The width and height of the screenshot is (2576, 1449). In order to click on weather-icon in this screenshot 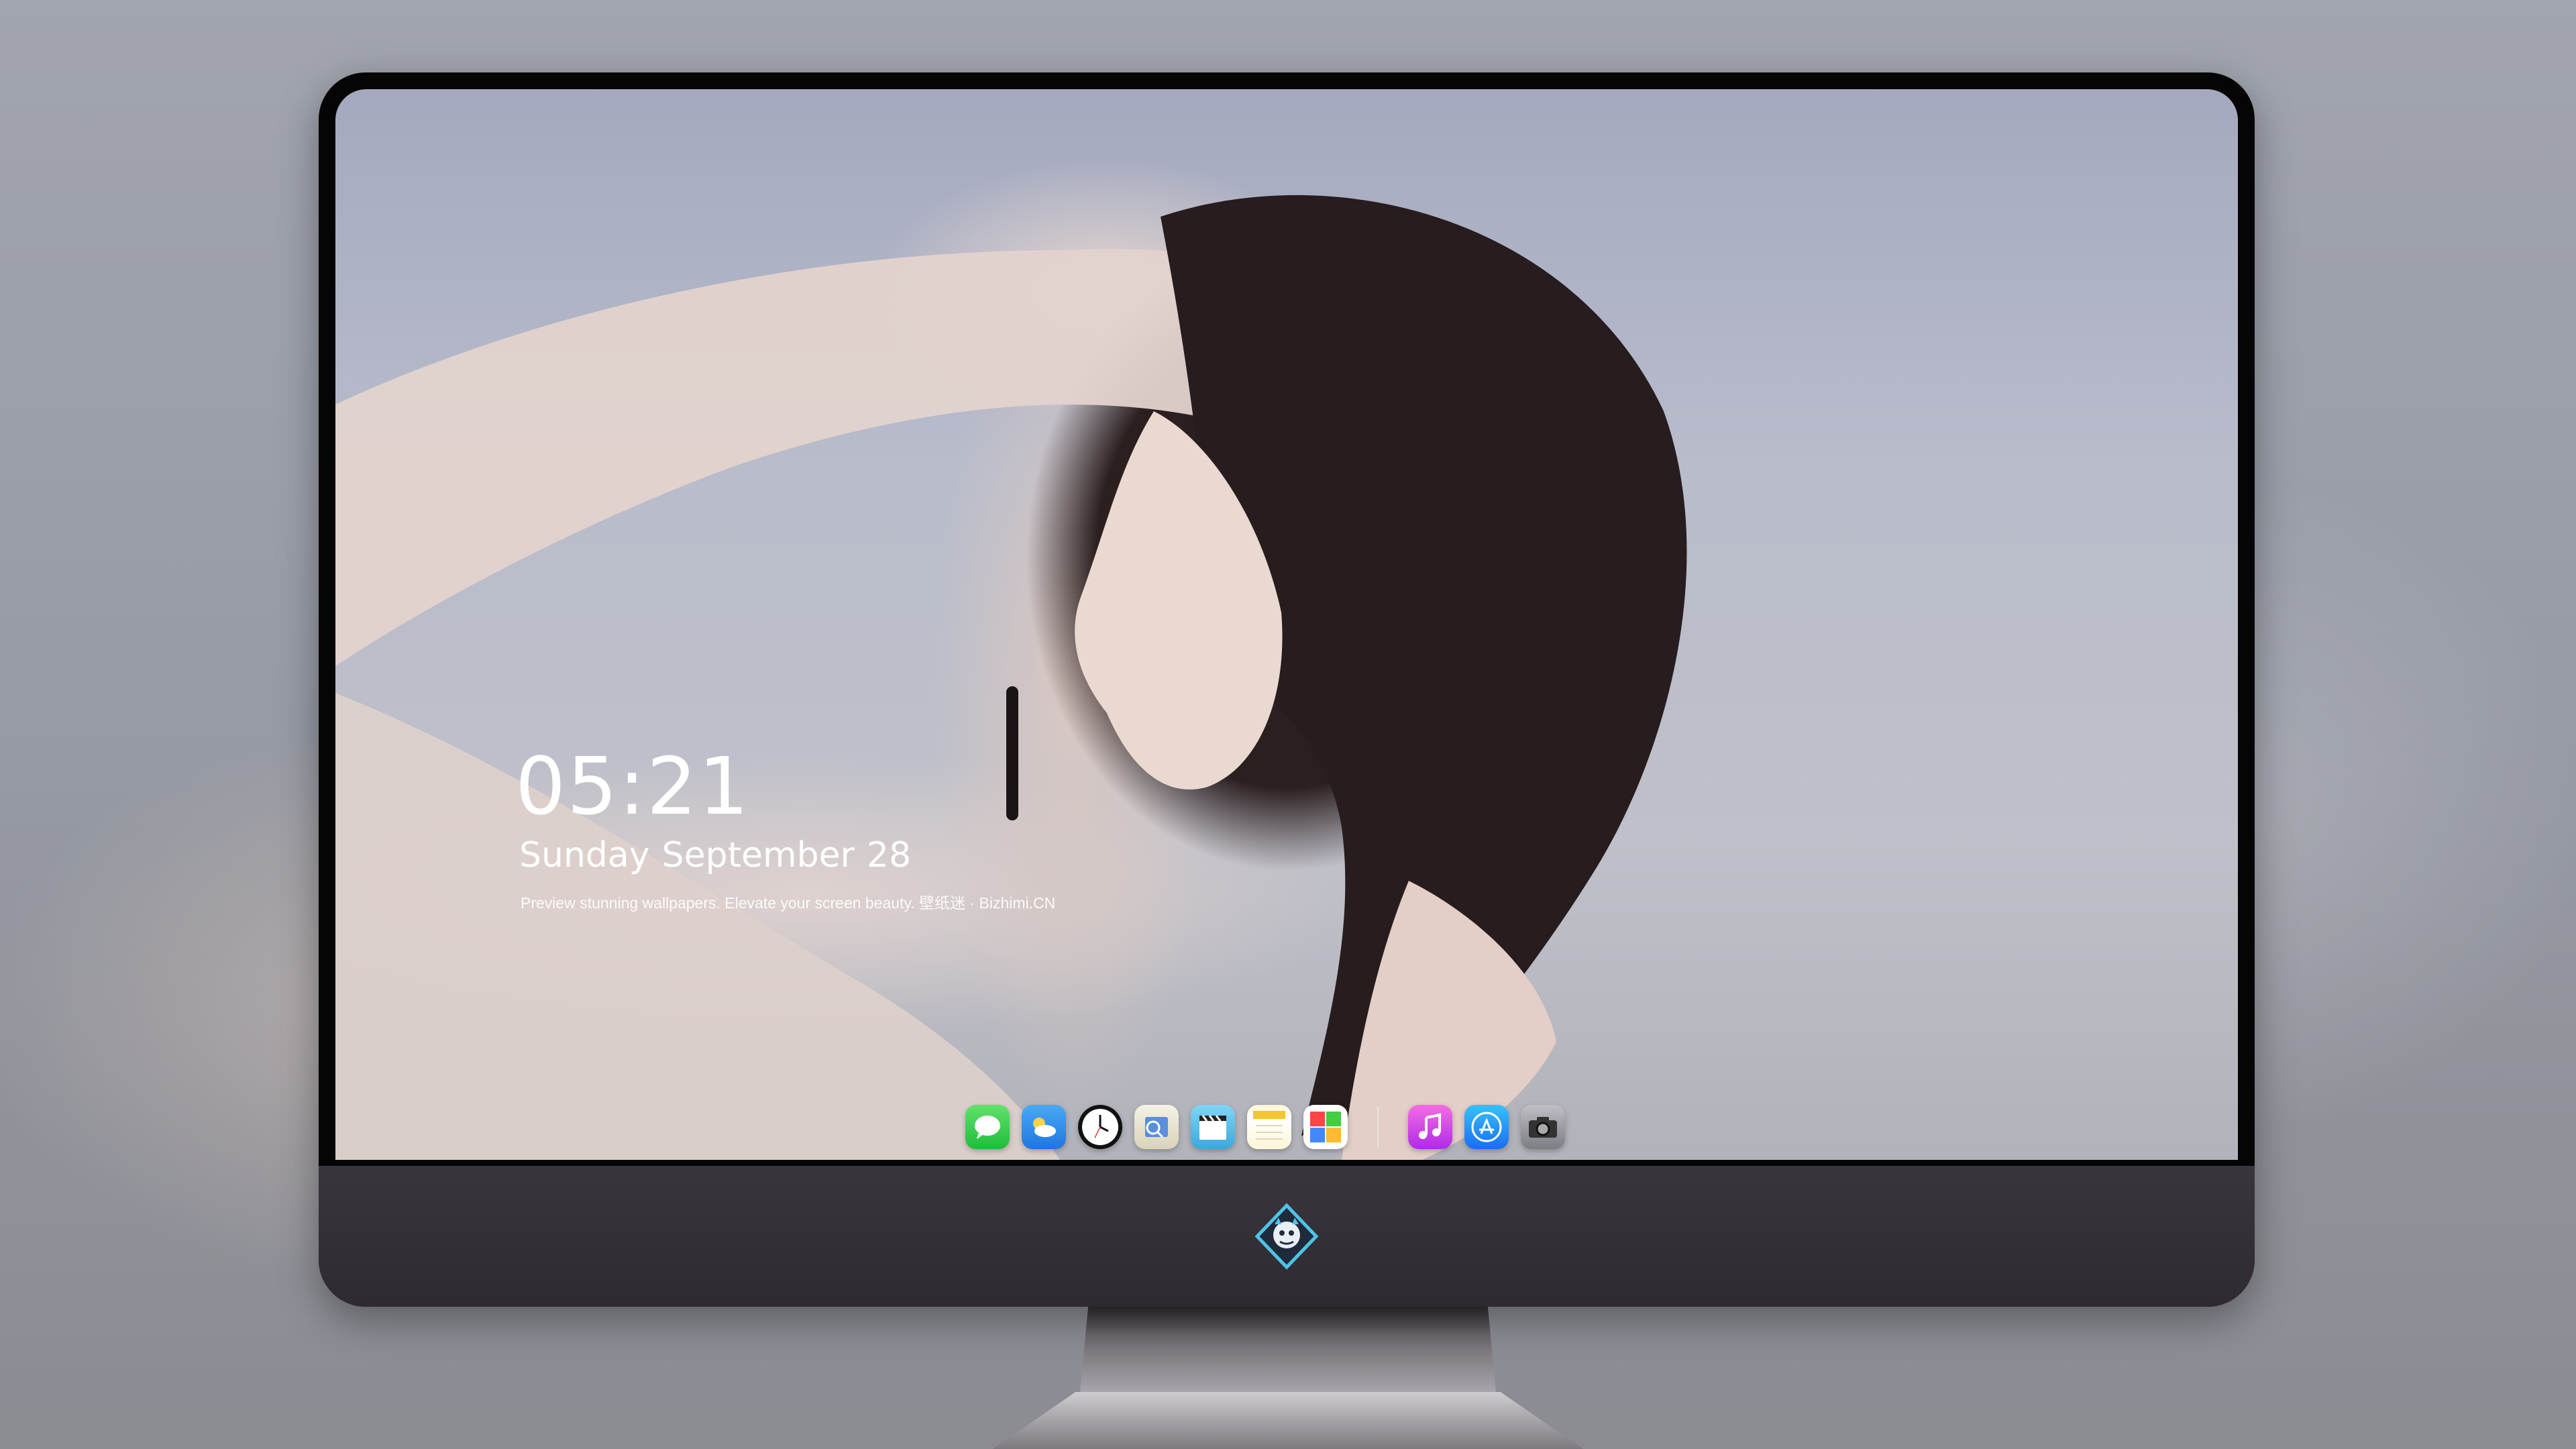, I will do `click(1044, 1127)`.